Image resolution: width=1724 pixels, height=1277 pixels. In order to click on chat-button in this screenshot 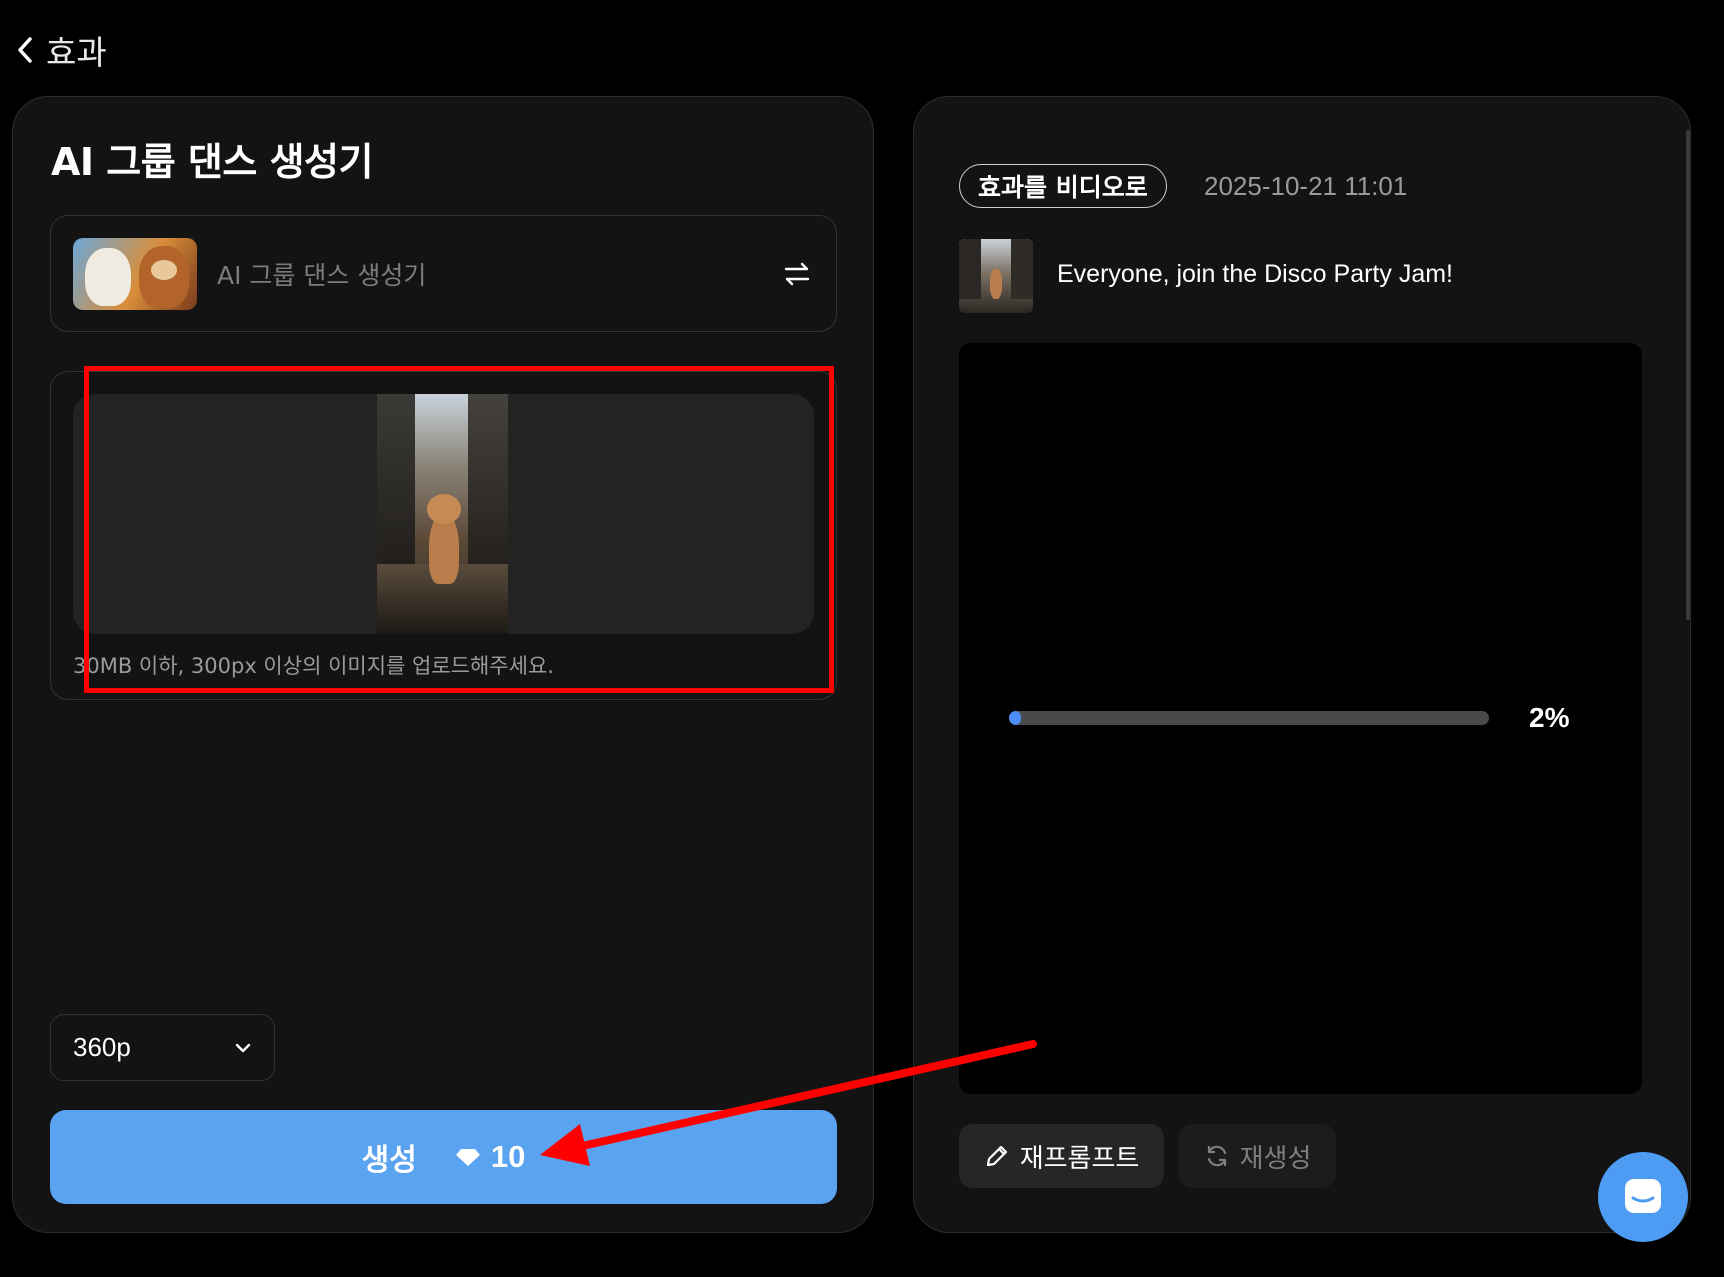, I will do `click(1643, 1197)`.